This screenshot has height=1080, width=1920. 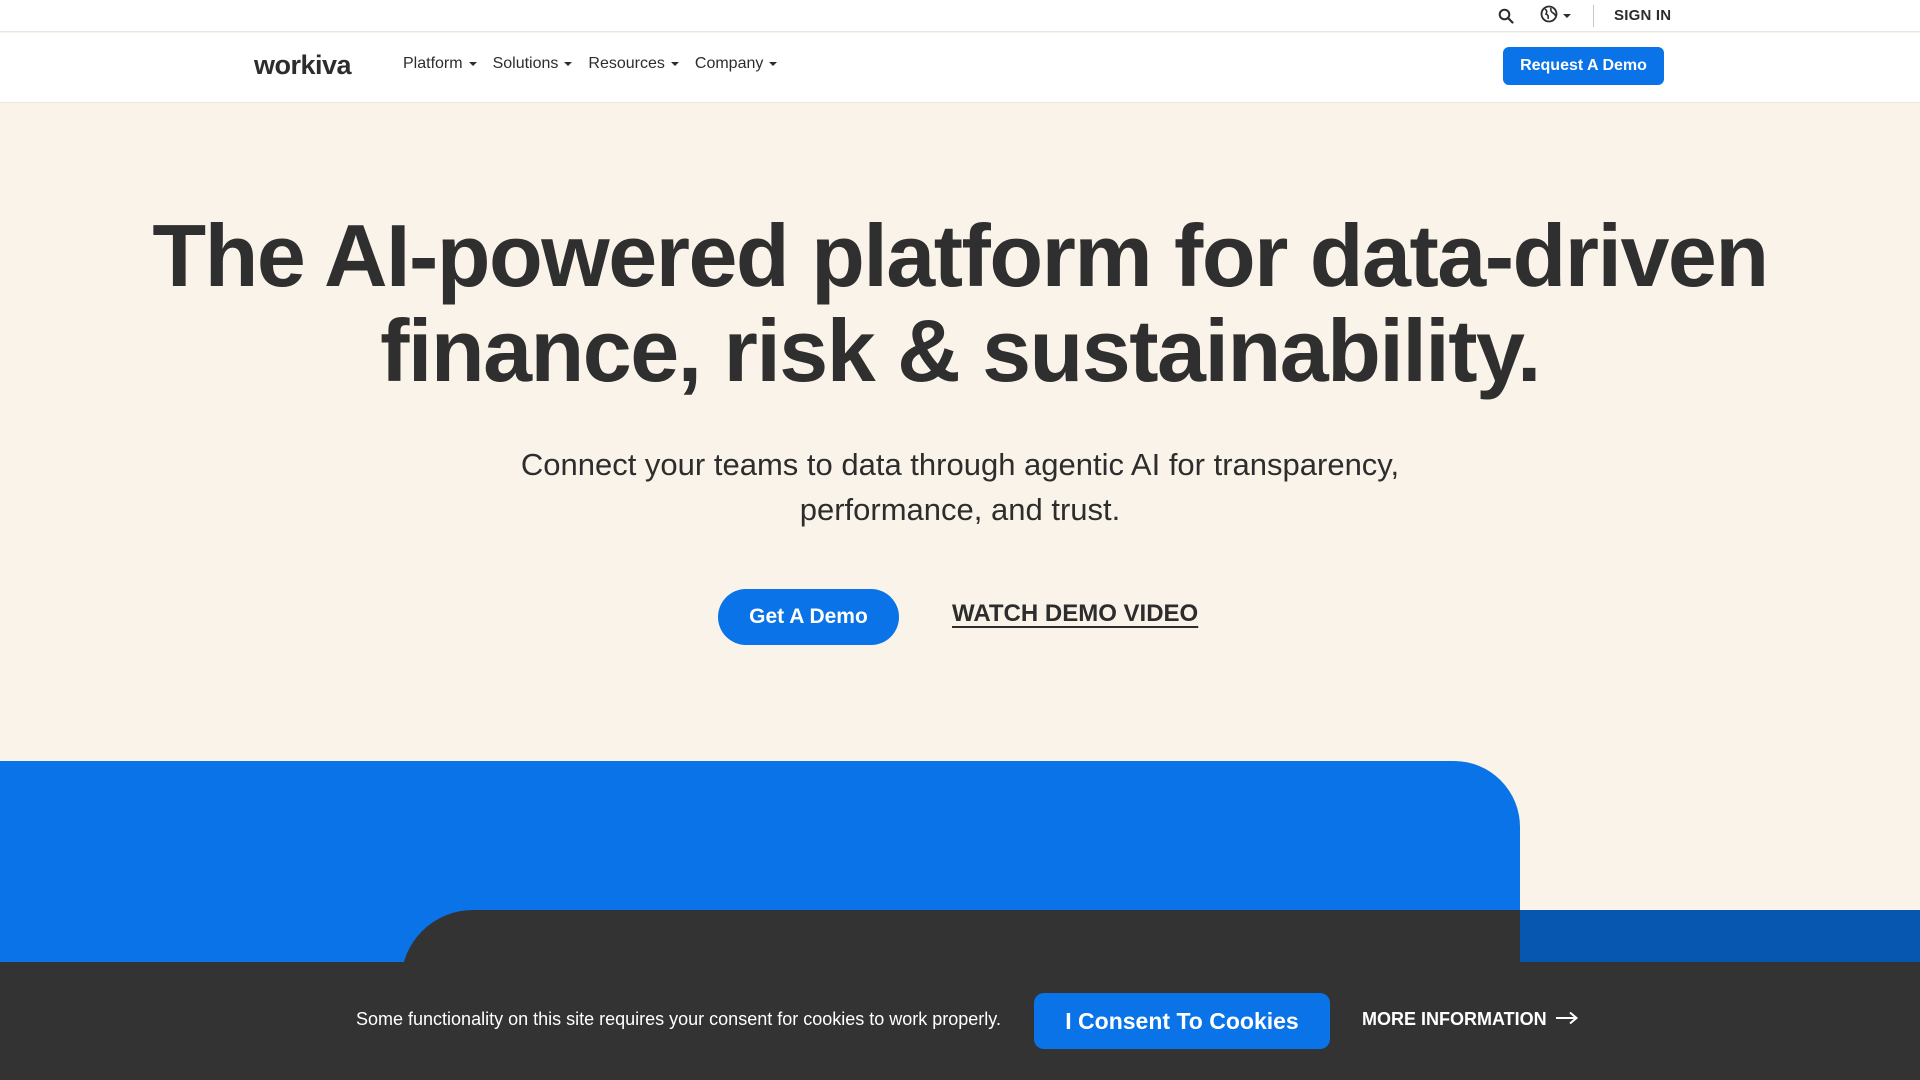 I want to click on nav-solutions: Solutions, so click(x=533, y=64).